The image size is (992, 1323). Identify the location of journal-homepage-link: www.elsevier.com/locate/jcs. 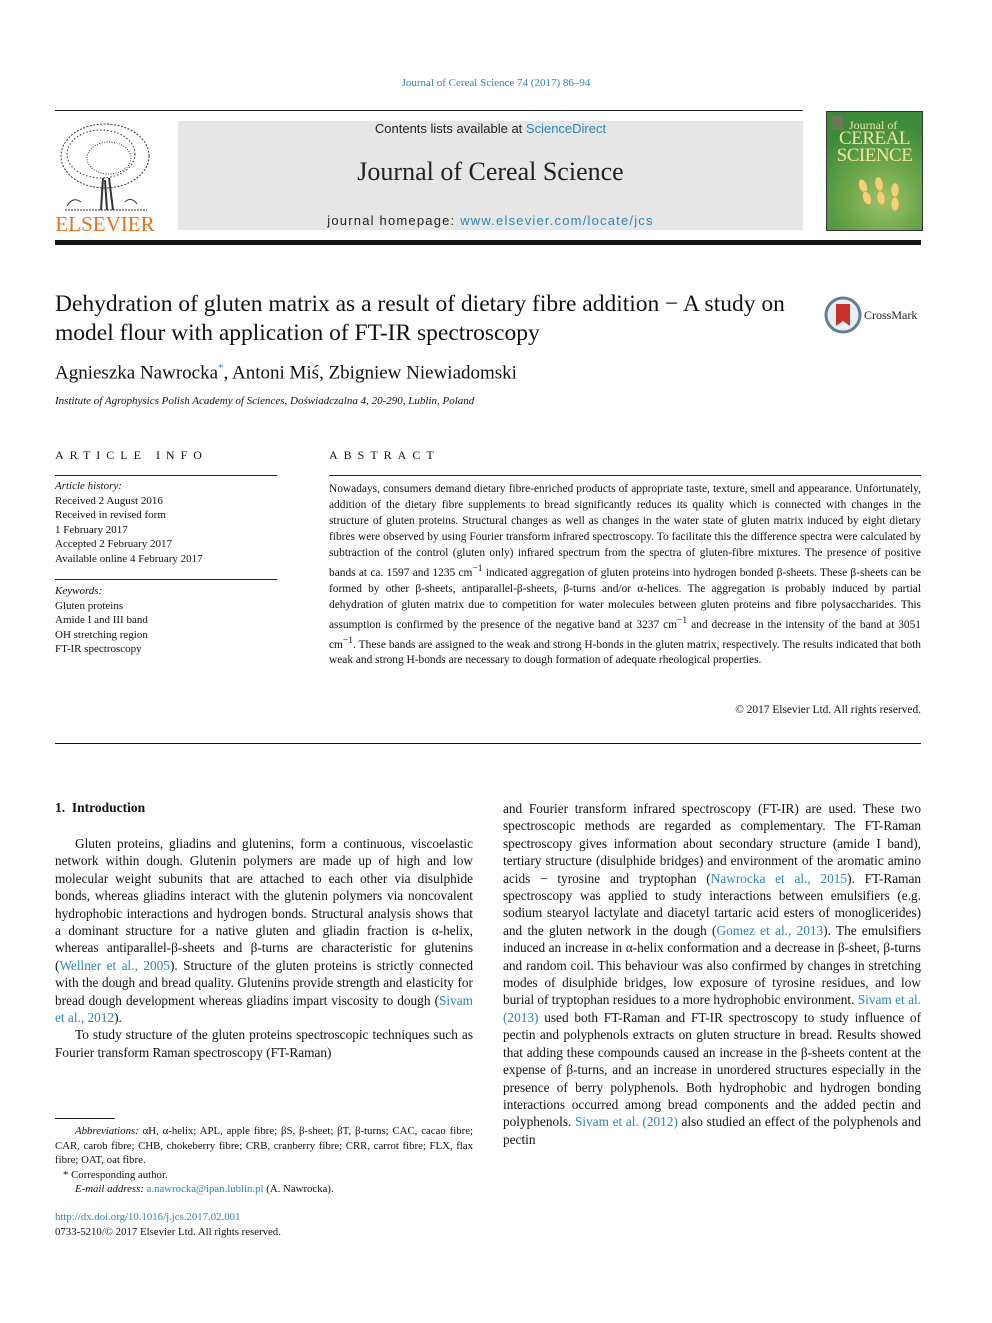
(557, 220).